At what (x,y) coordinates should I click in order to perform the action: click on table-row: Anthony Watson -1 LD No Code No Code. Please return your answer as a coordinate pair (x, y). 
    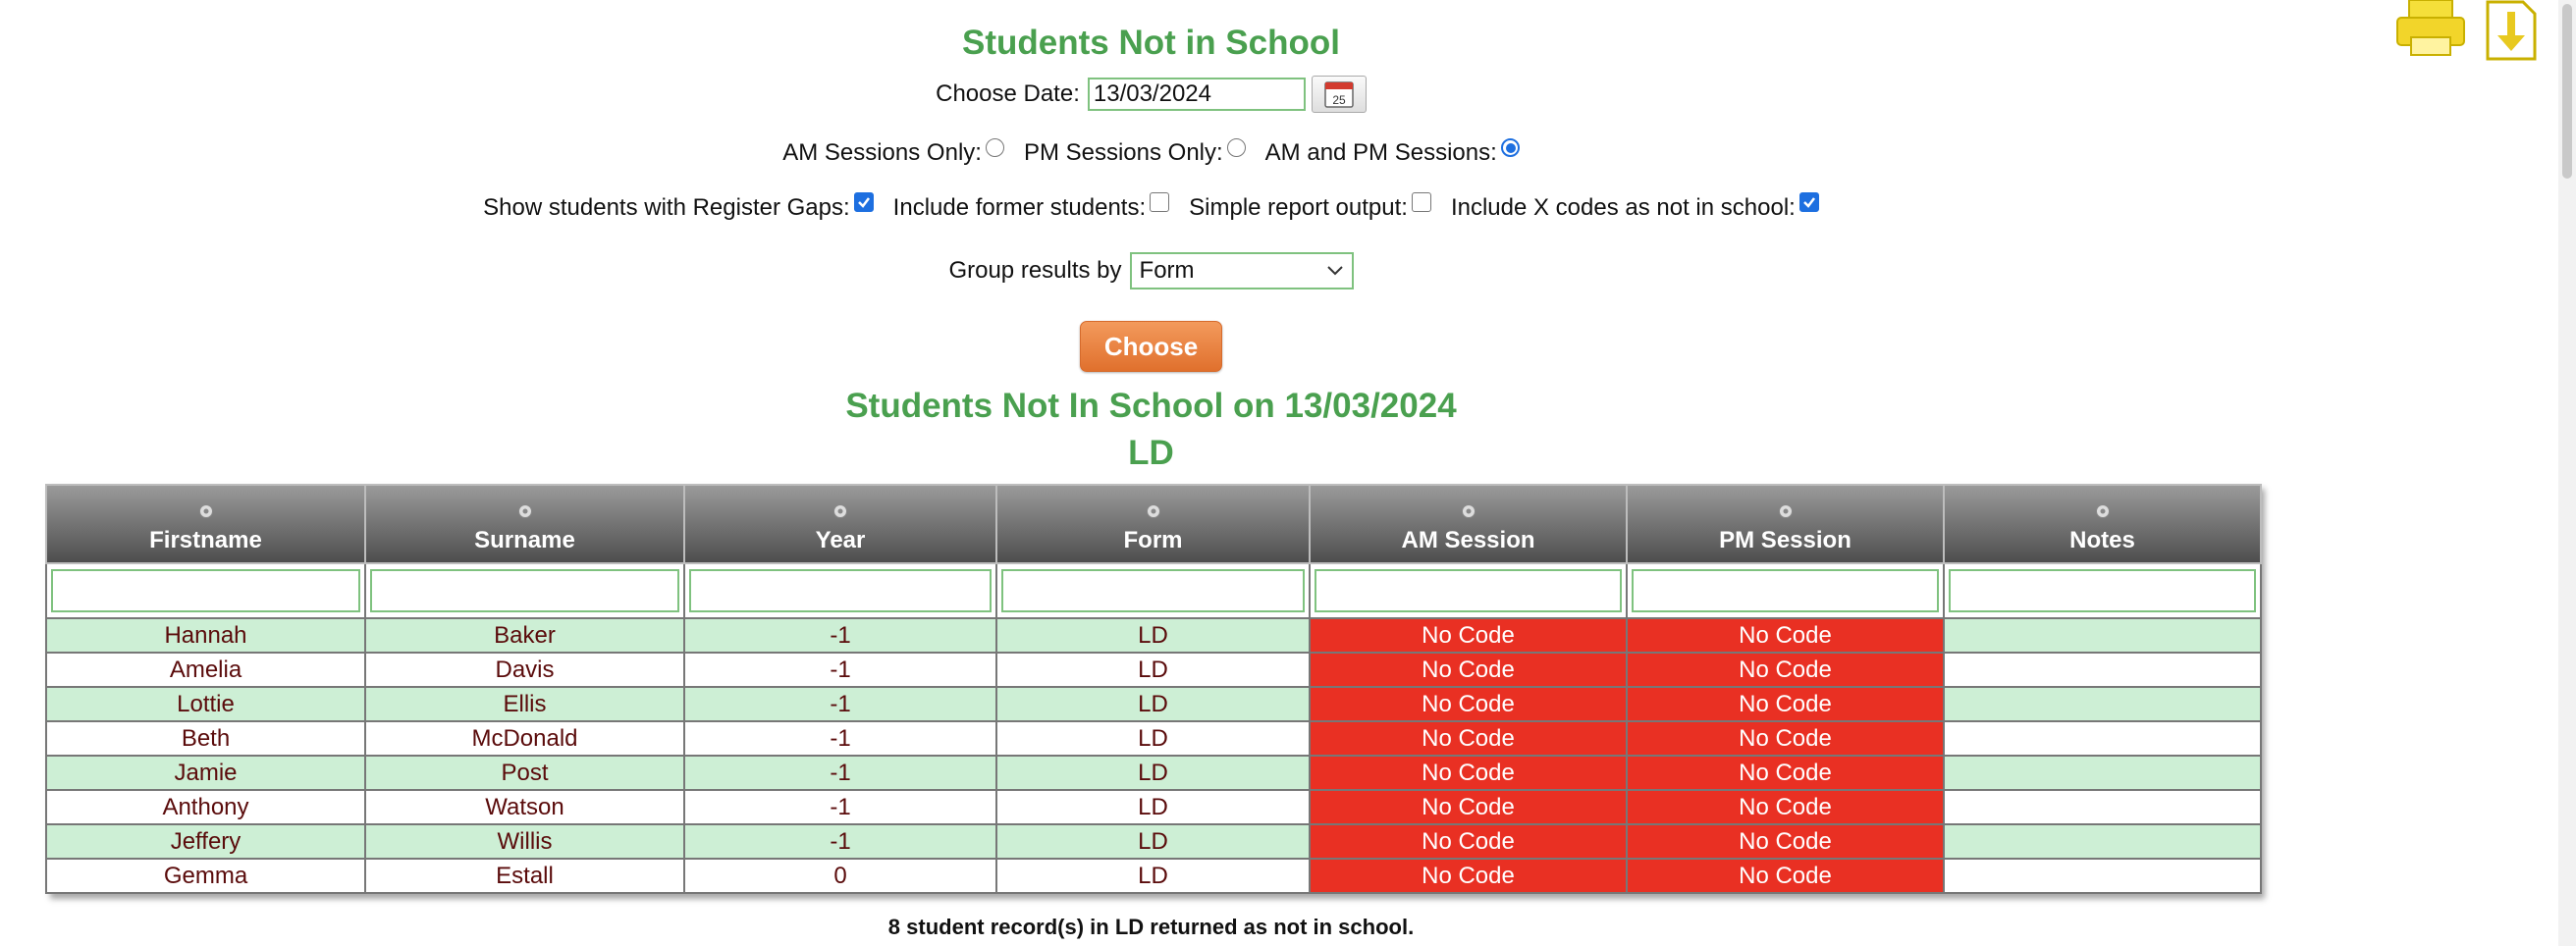
    Looking at the image, I should click on (1153, 807).